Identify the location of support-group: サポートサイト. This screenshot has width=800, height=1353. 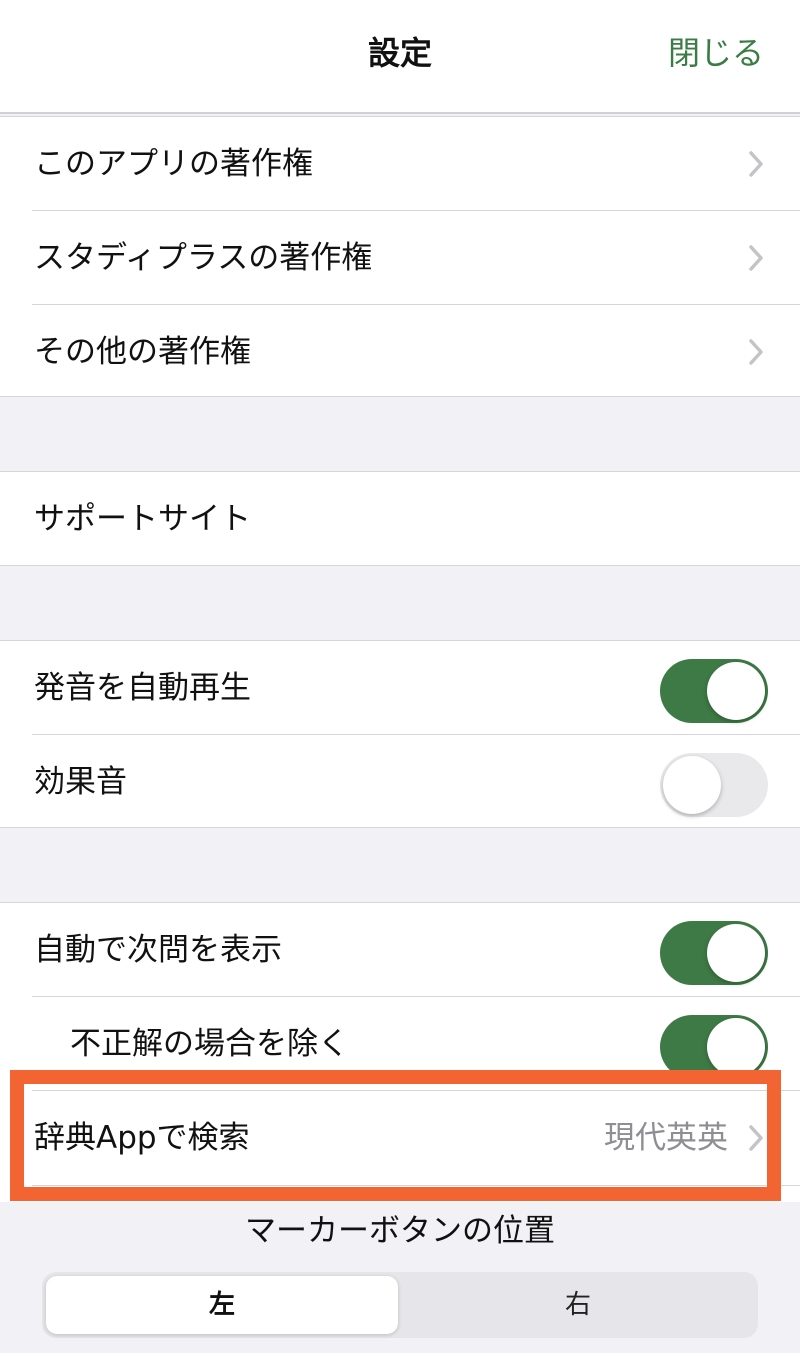
(400, 518).